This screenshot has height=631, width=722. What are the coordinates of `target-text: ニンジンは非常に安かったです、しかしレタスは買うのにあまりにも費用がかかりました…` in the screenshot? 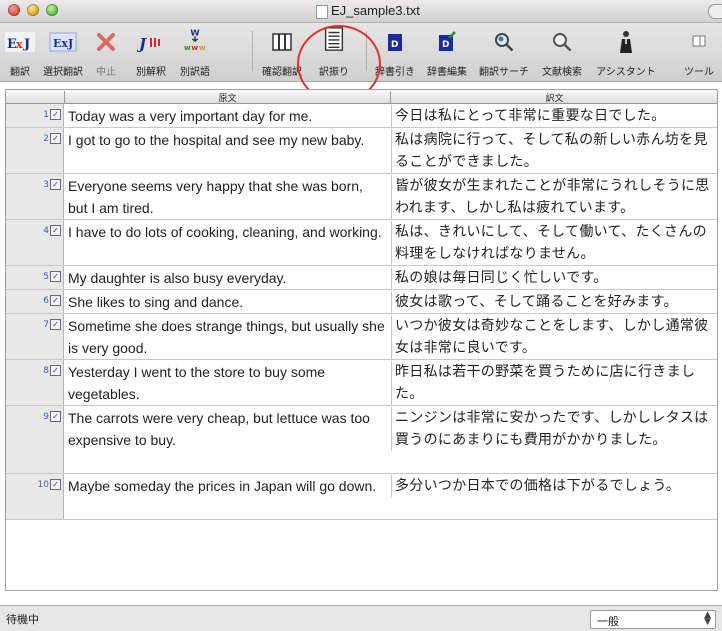 It's located at (555, 429).